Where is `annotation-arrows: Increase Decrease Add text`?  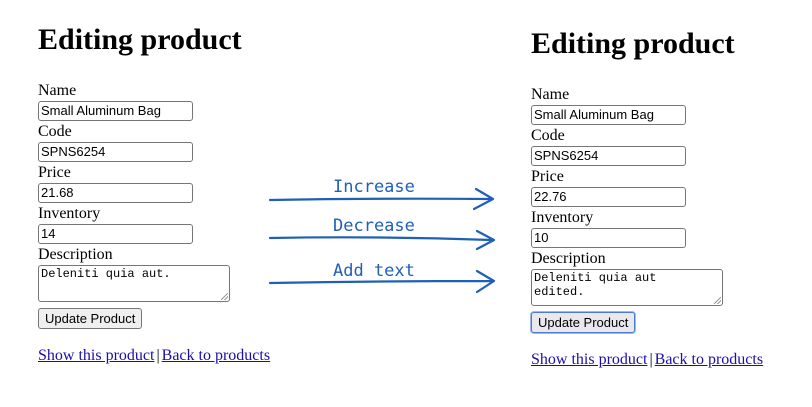 annotation-arrows: Increase Decrease Add text is located at coordinates (382, 235).